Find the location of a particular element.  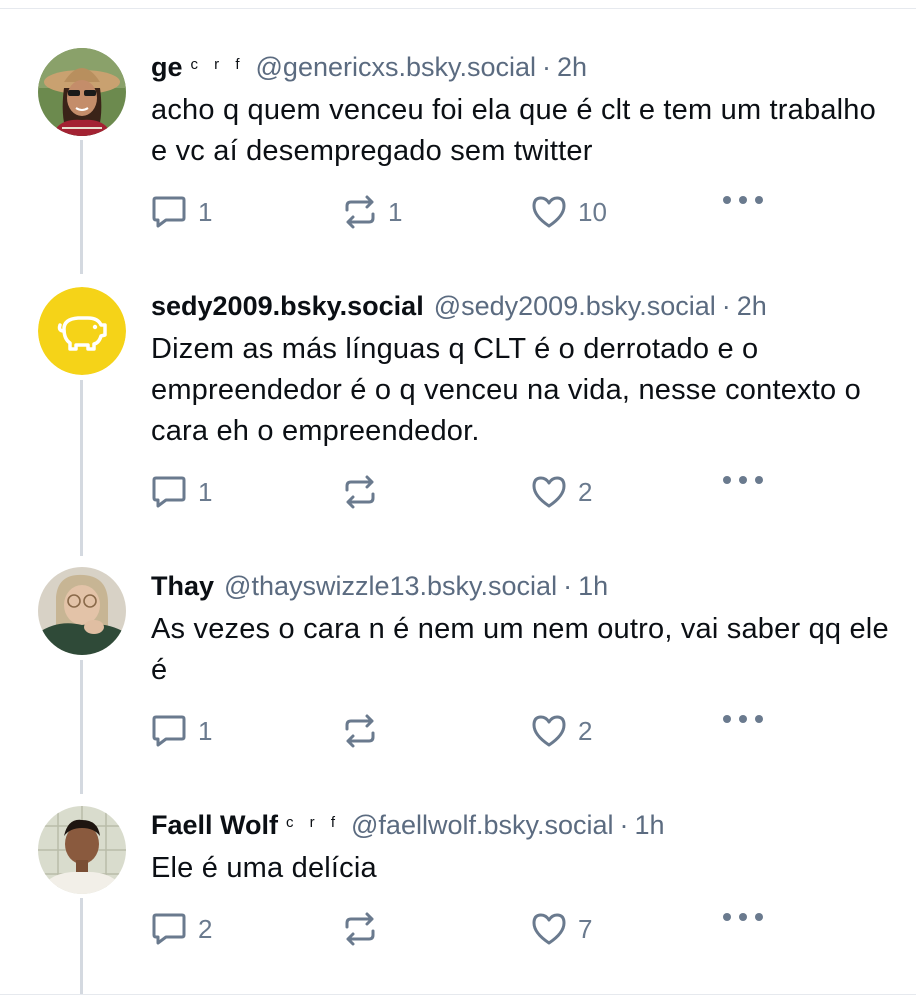

like-count: 7 is located at coordinates (585, 928).